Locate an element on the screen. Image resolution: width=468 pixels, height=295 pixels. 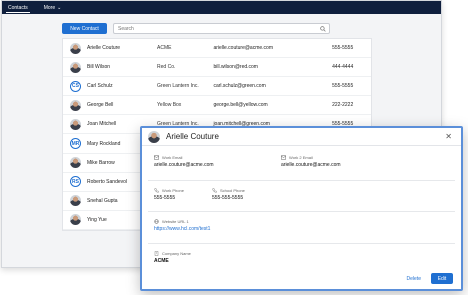
avatar: MR is located at coordinates (75, 144).